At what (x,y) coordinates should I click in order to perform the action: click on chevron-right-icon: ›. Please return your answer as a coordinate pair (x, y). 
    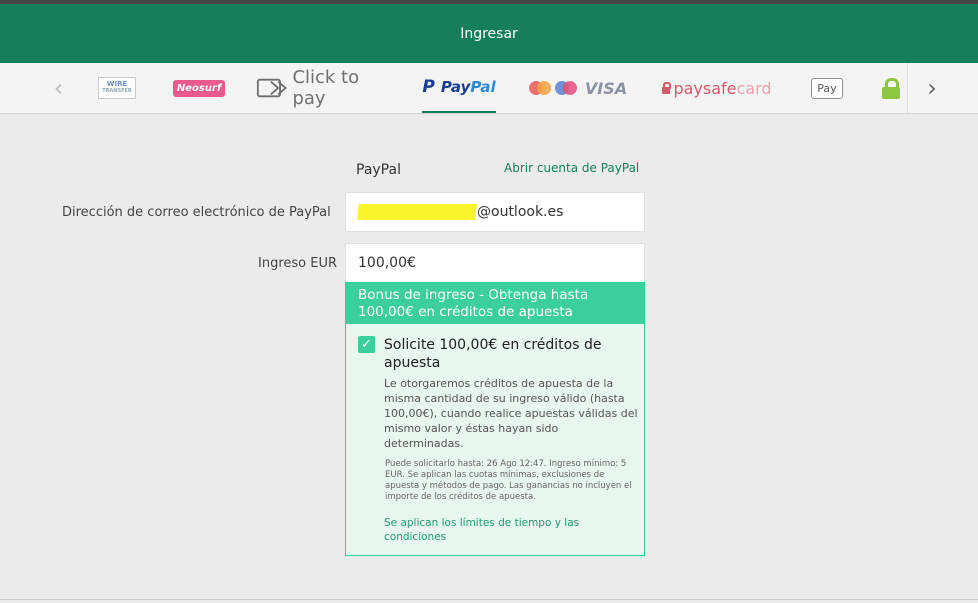
    Looking at the image, I should click on (932, 88).